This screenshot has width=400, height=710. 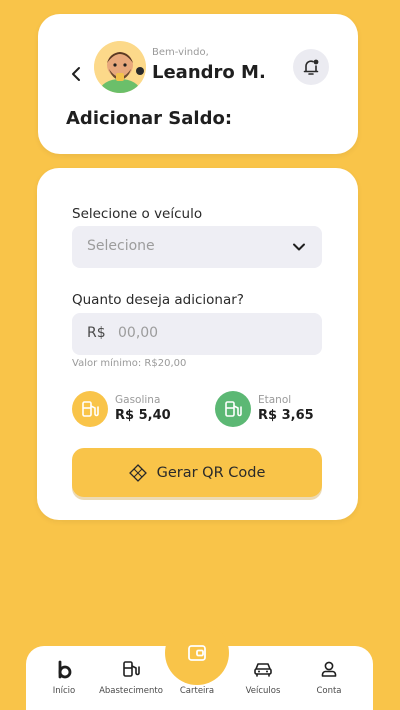 I want to click on currency-prefix: R$, so click(x=96, y=333).